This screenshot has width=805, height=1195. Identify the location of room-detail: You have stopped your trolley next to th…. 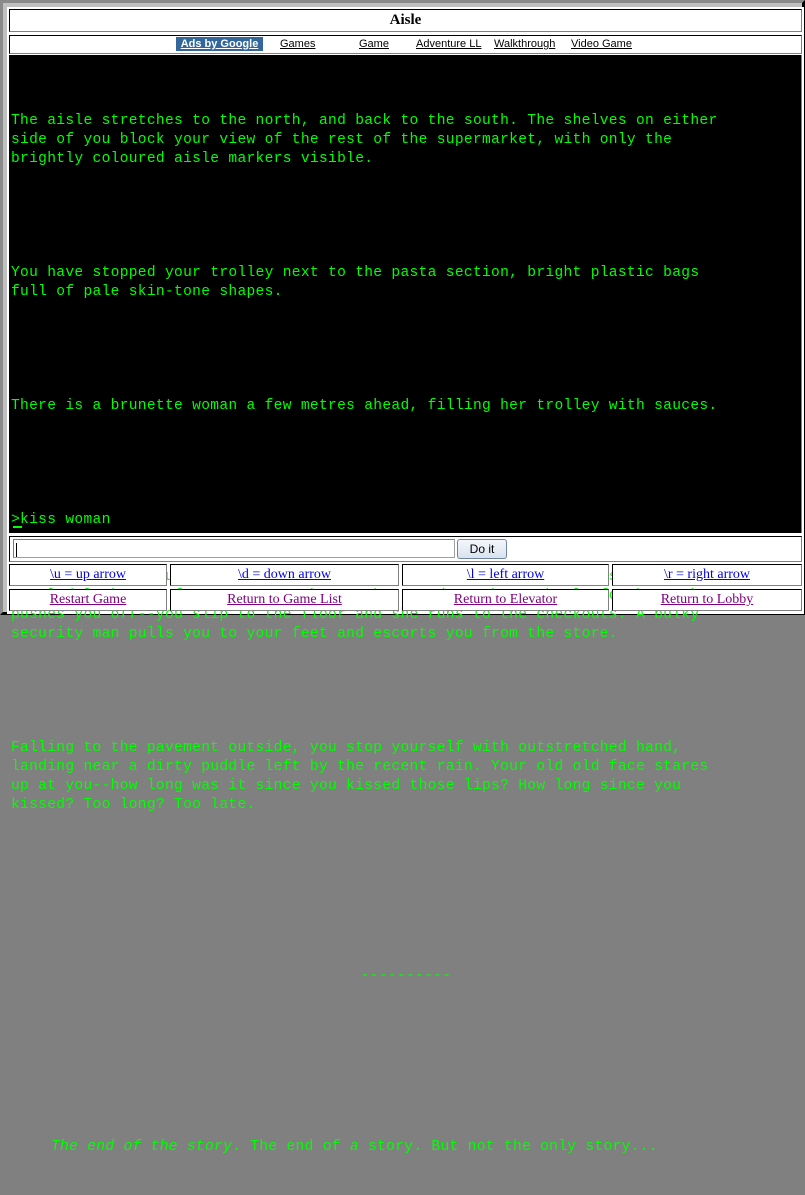
(355, 282).